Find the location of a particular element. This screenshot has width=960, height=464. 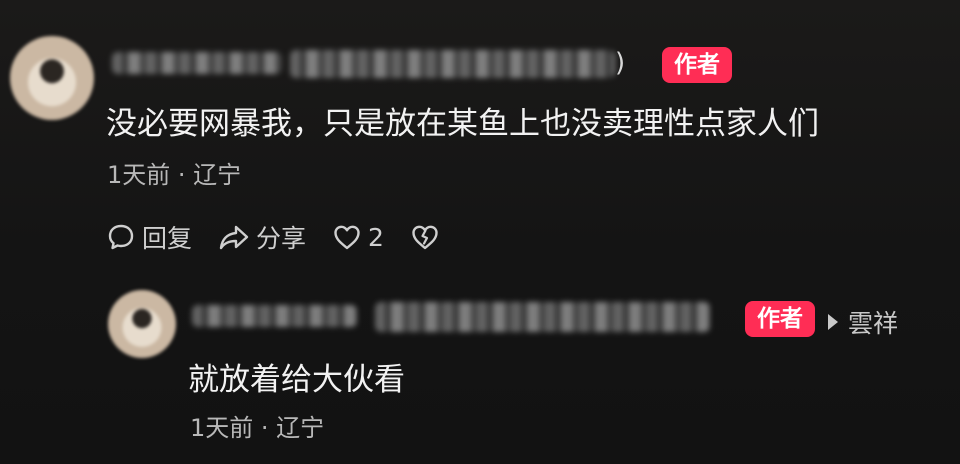

reply-to: 雲祥 is located at coordinates (863, 322).